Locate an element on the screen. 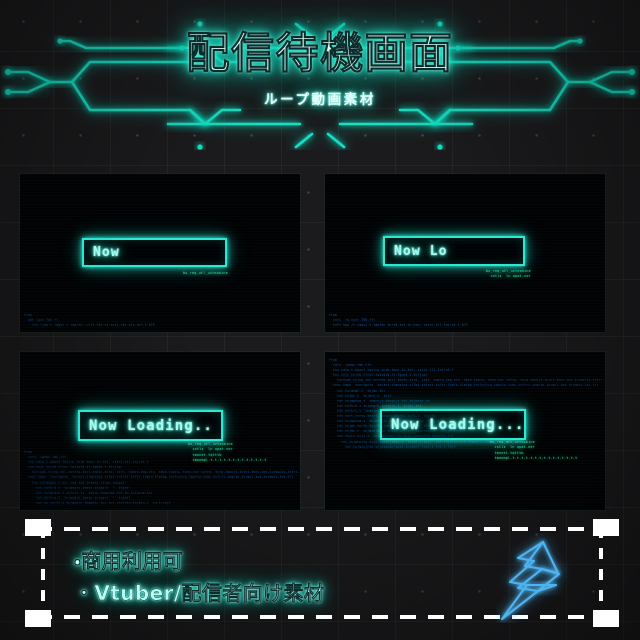  feature-item-vtuber-streamer: ・Vtuber/配信者向け素材 is located at coordinates (199, 593).